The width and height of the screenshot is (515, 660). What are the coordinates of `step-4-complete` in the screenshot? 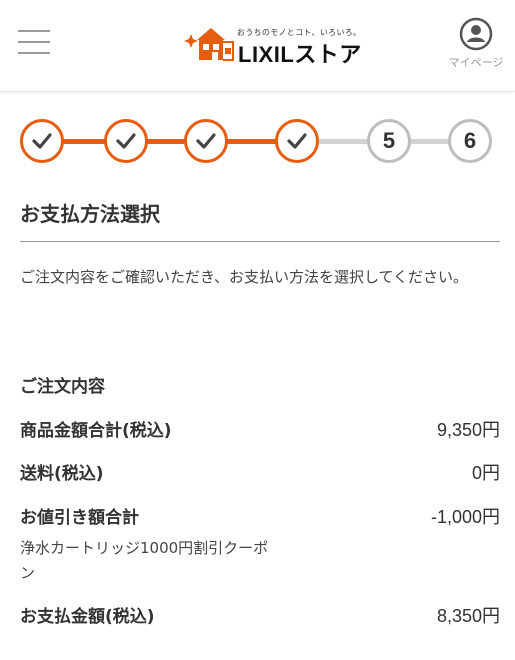 It's located at (297, 141).